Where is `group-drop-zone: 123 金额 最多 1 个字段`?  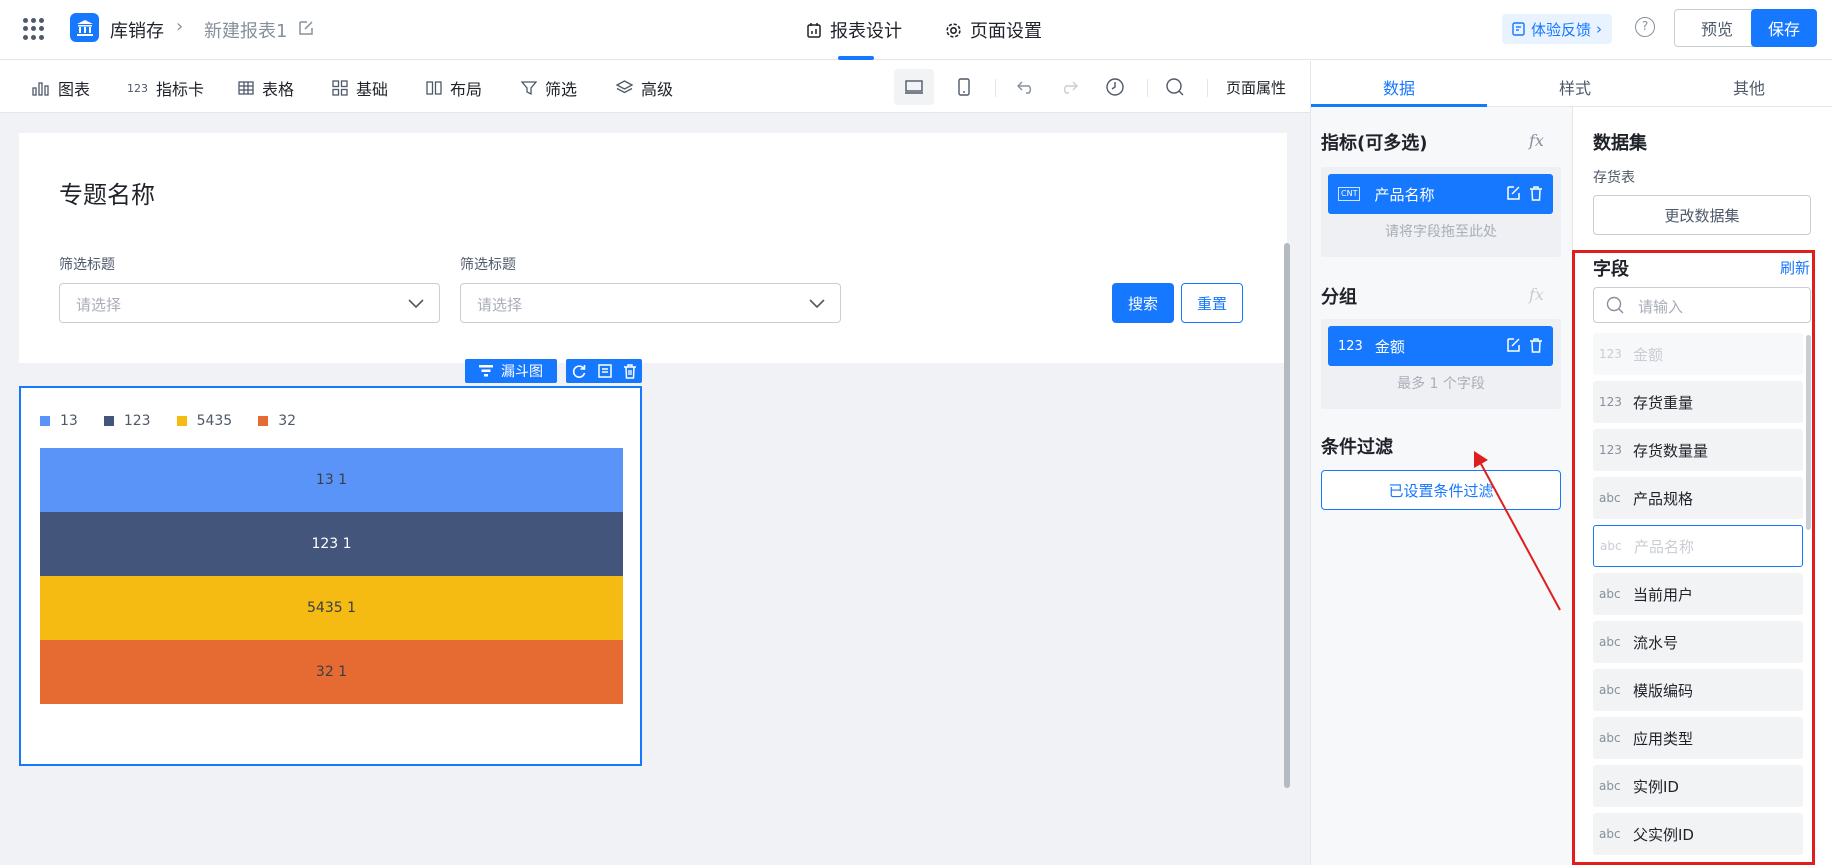 group-drop-zone: 123 金额 最多 1 个字段 is located at coordinates (1441, 364).